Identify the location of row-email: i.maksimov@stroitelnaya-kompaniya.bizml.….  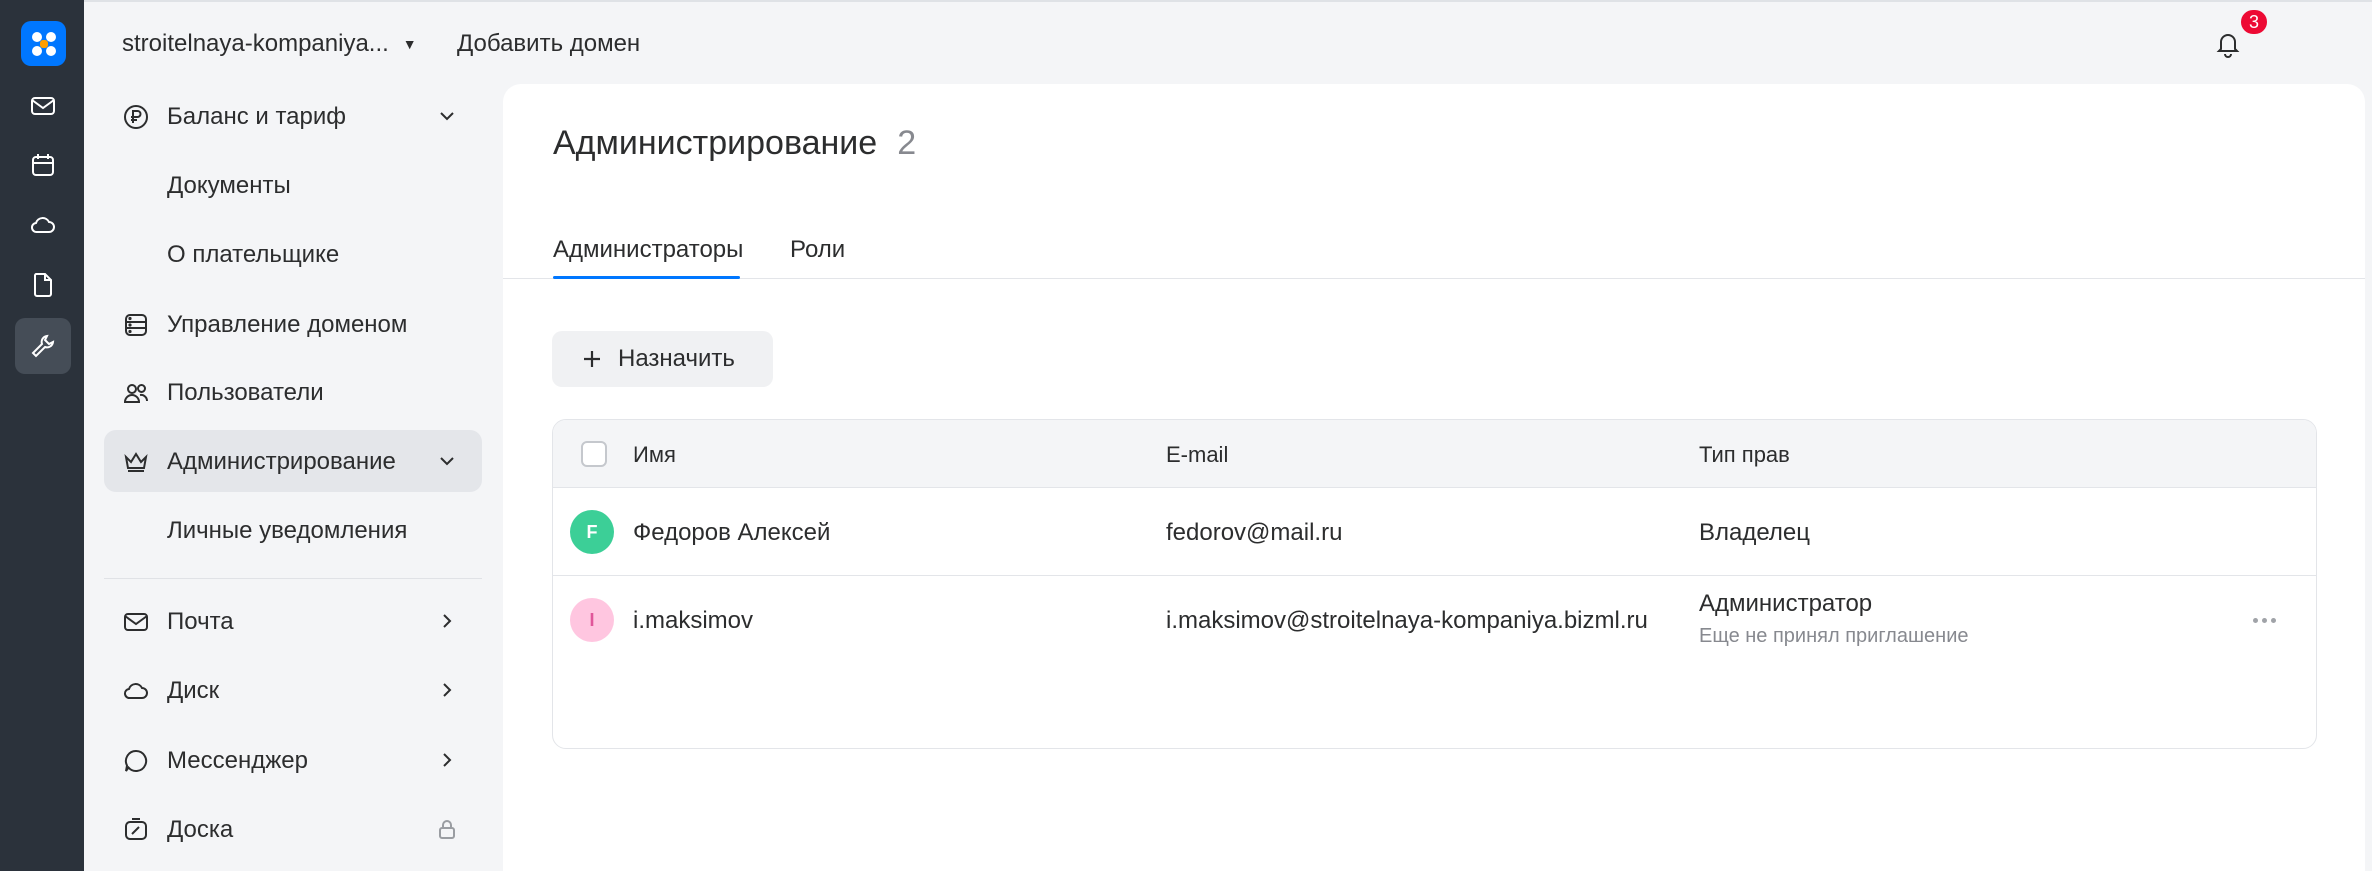
(1407, 620).